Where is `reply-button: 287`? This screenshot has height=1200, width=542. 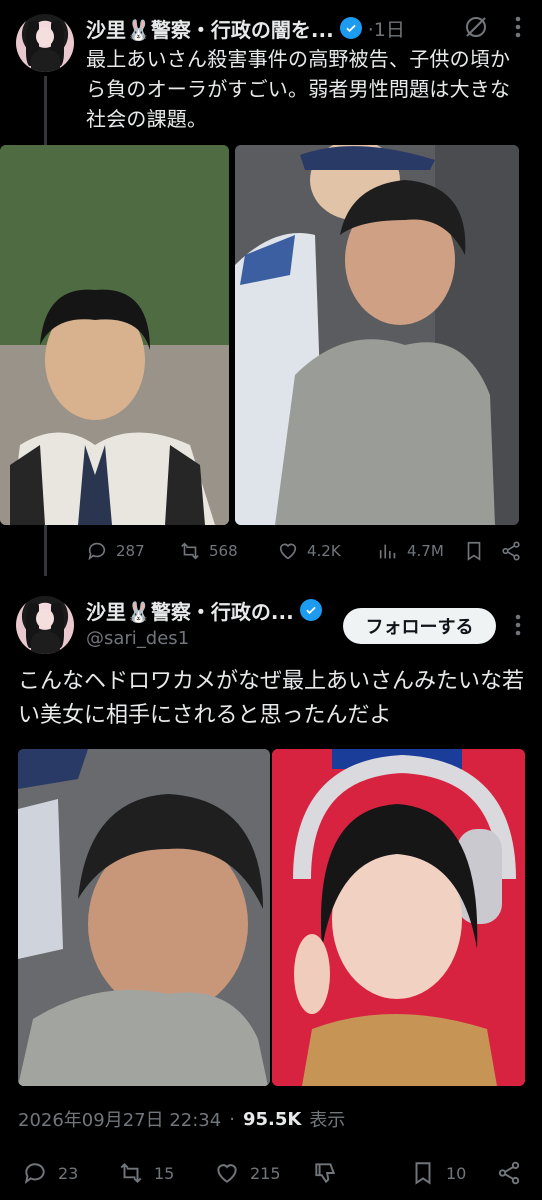
reply-button: 287 is located at coordinates (115, 551).